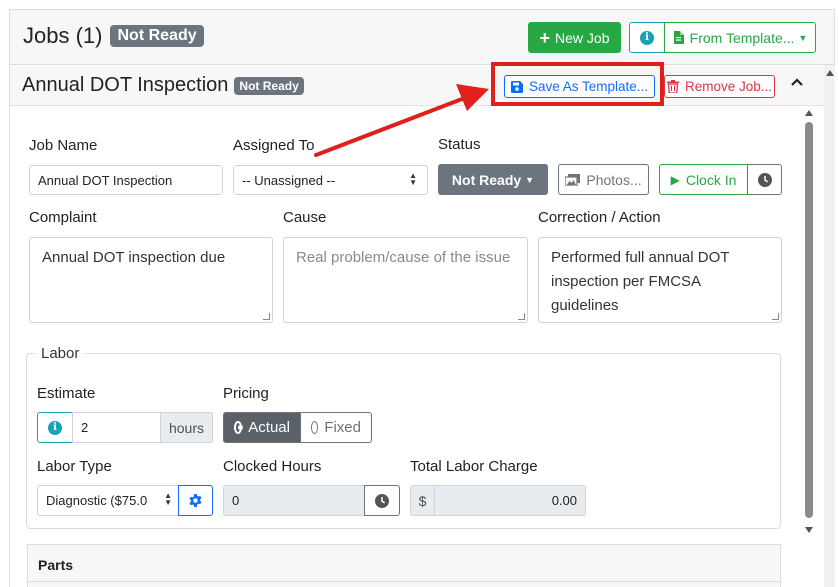 This screenshot has width=838, height=587. Describe the element at coordinates (239, 427) in the screenshot. I see `radio-checked-icon` at that location.